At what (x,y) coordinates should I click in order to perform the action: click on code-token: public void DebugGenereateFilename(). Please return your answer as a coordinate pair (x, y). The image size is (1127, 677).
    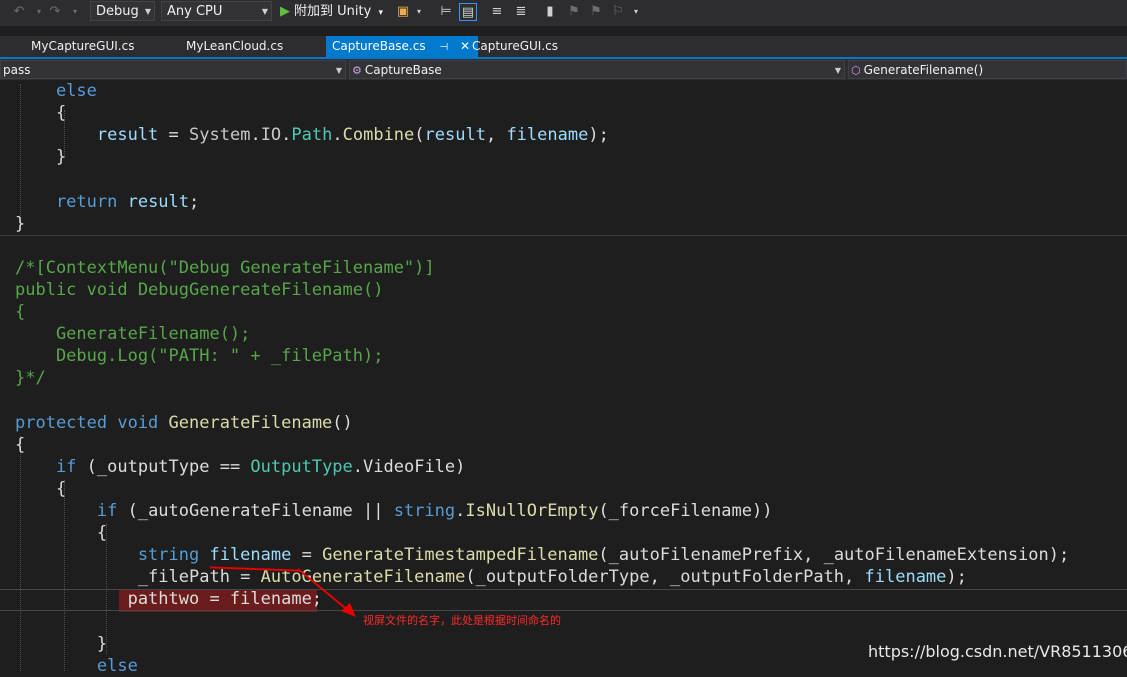
    Looking at the image, I should click on (199, 289).